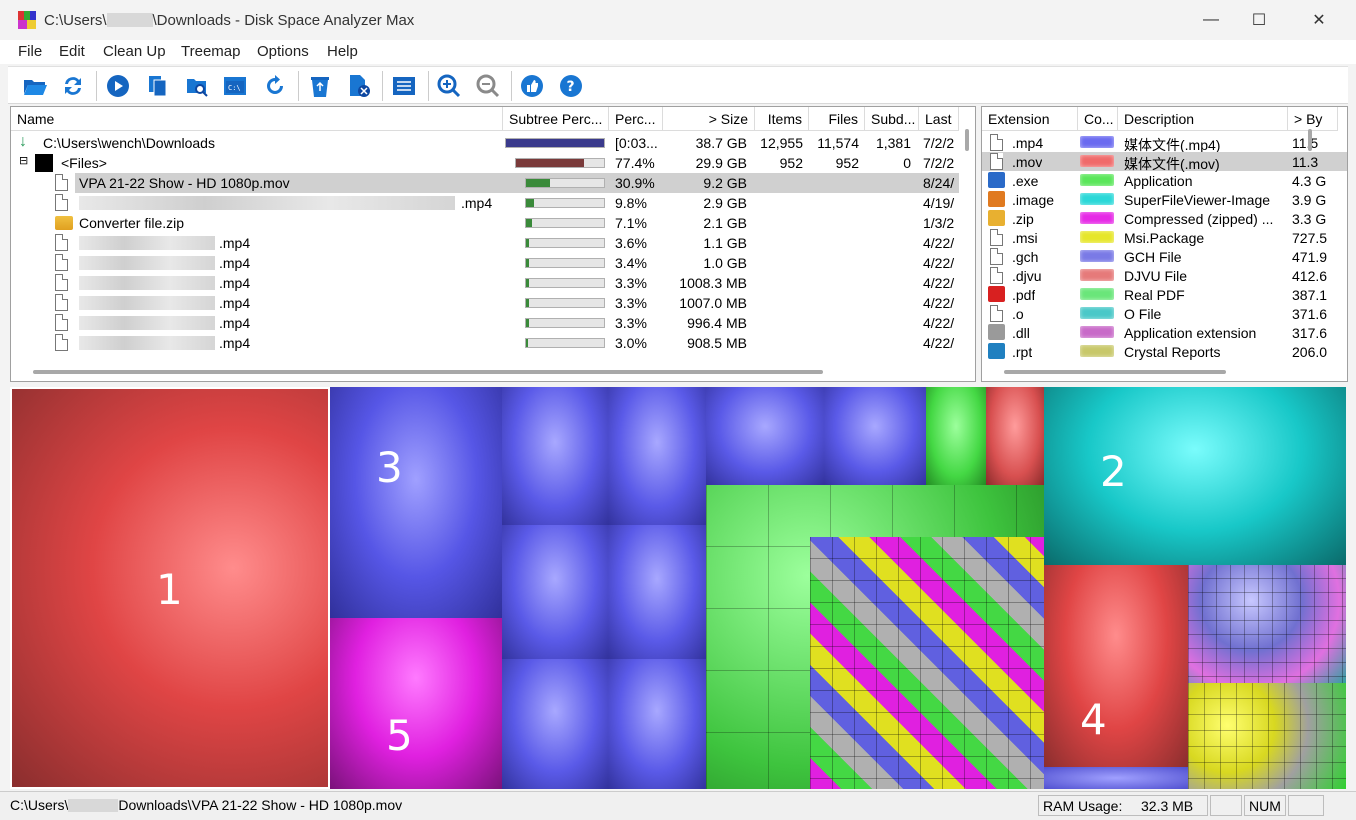 The height and width of the screenshot is (820, 1356). I want to click on tree-item-name: Converter file.zip, so click(132, 223).